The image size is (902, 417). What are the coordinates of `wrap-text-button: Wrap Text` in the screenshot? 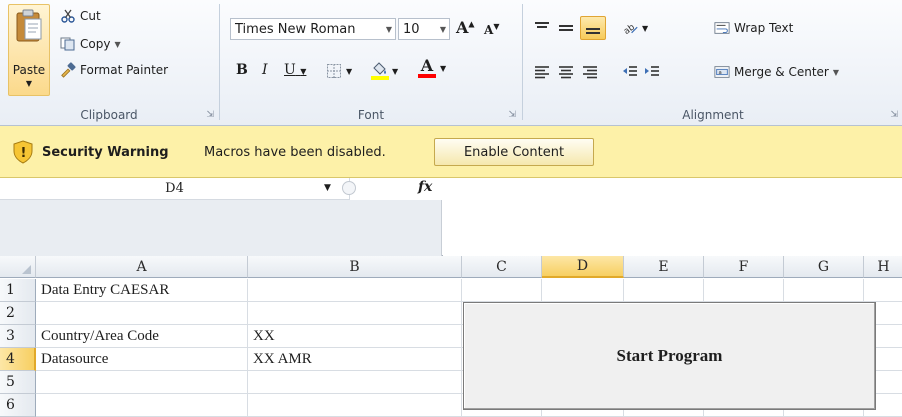 It's located at (753, 28).